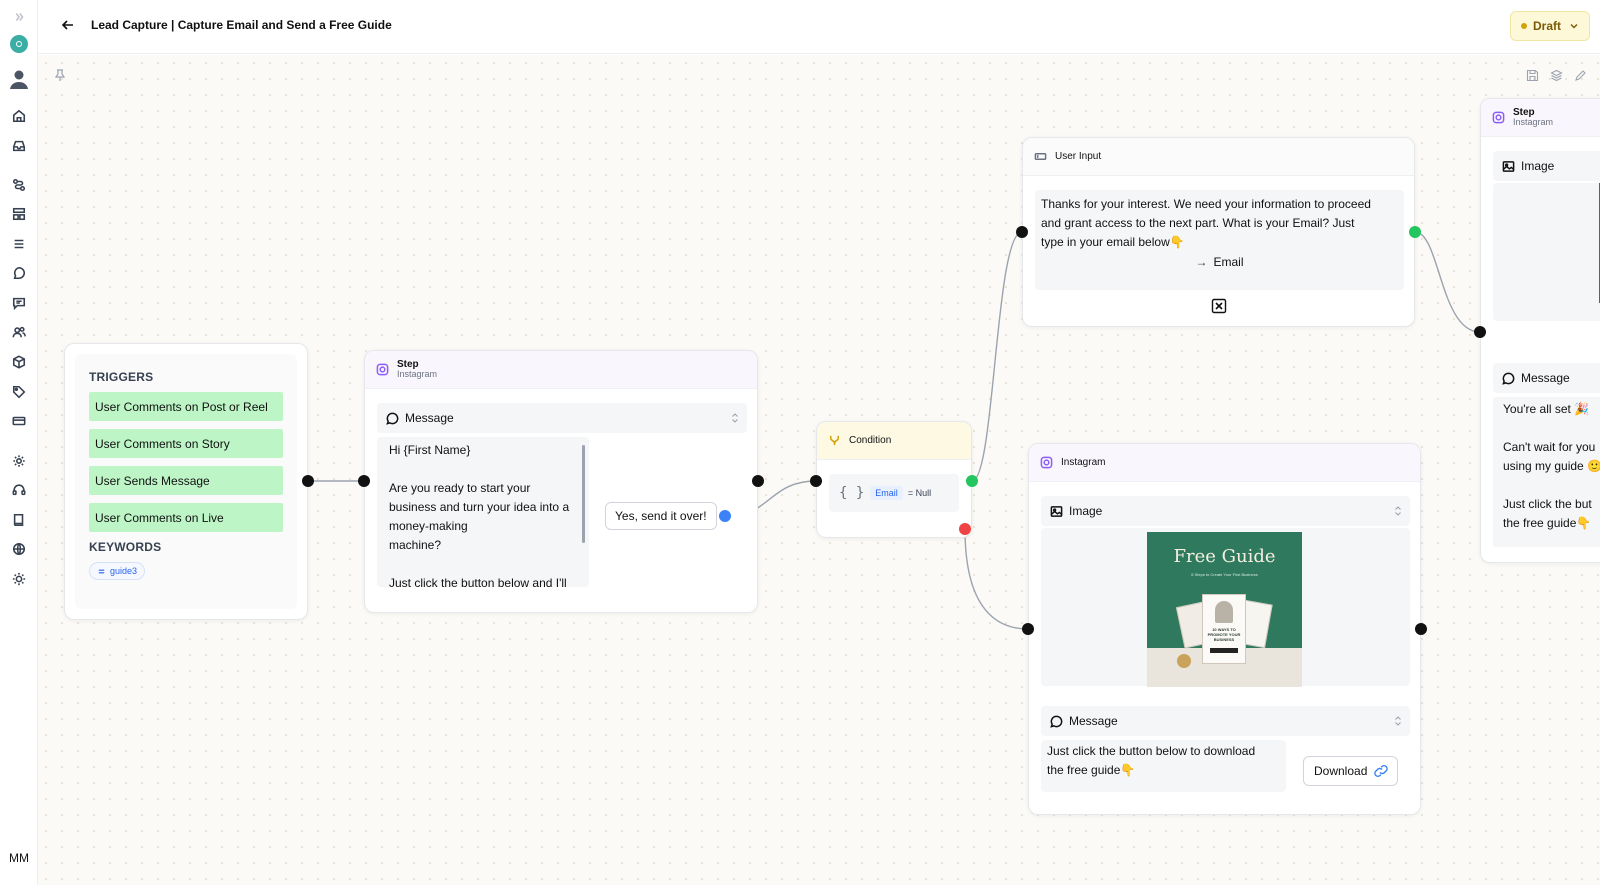  What do you see at coordinates (1218, 157) in the screenshot?
I see `user-input-header: User Input` at bounding box center [1218, 157].